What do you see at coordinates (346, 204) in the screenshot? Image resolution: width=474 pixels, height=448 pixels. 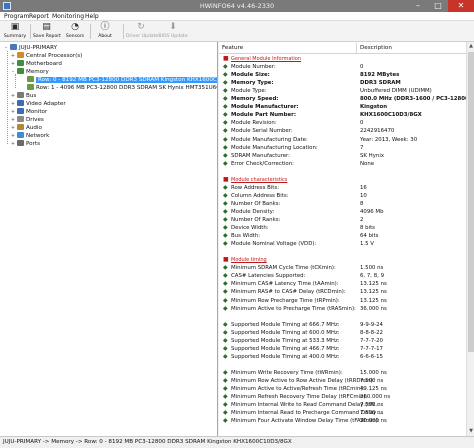 I see `grid-row: ◆ Number Of Banks: 8` at bounding box center [346, 204].